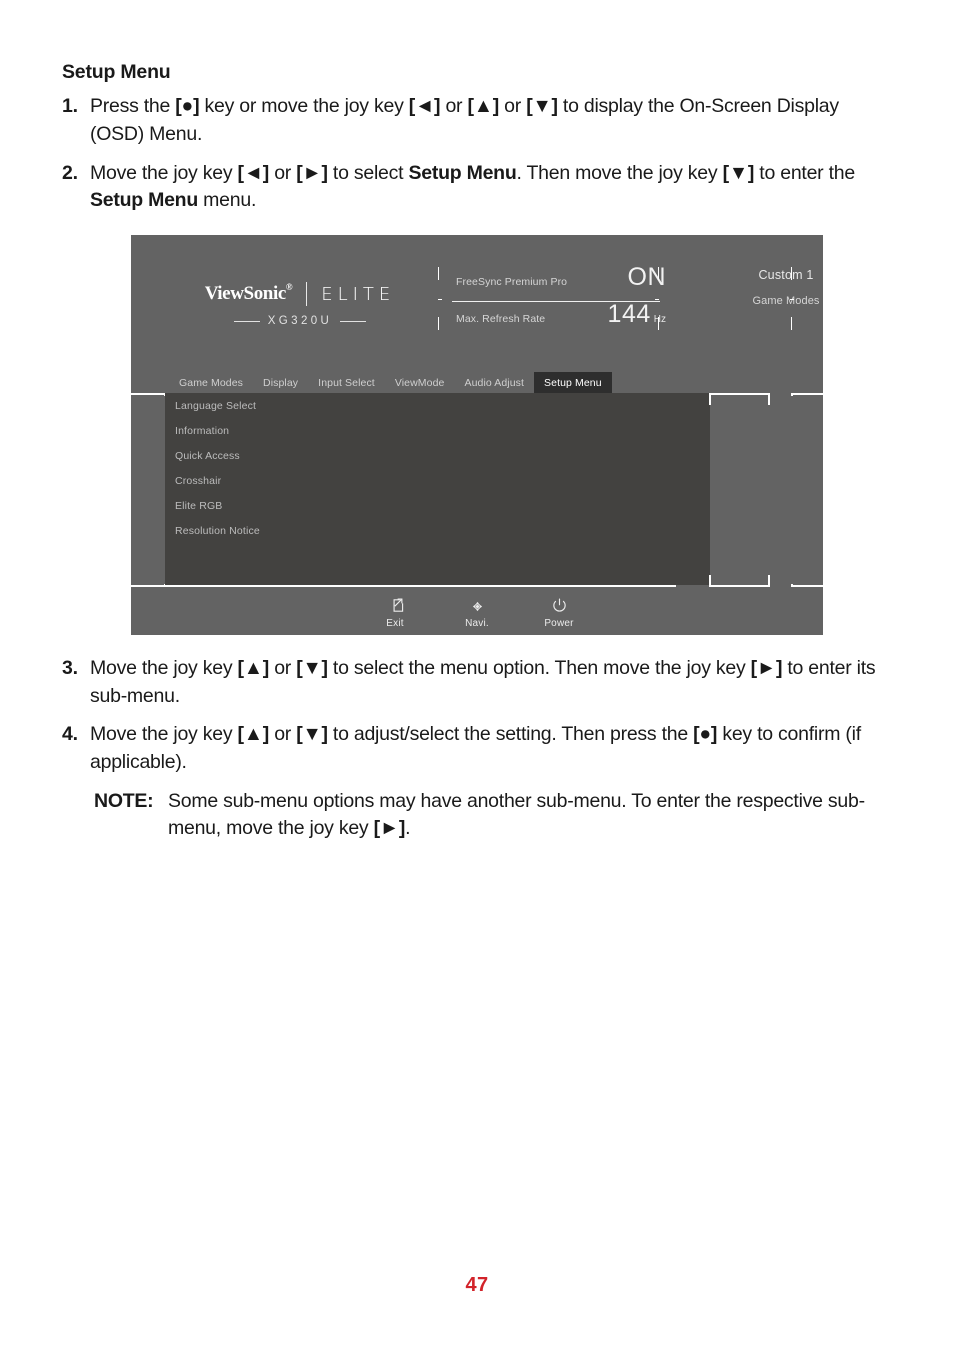  I want to click on status-row-freesync: FreeSync Premium Pro ON, so click(552, 283).